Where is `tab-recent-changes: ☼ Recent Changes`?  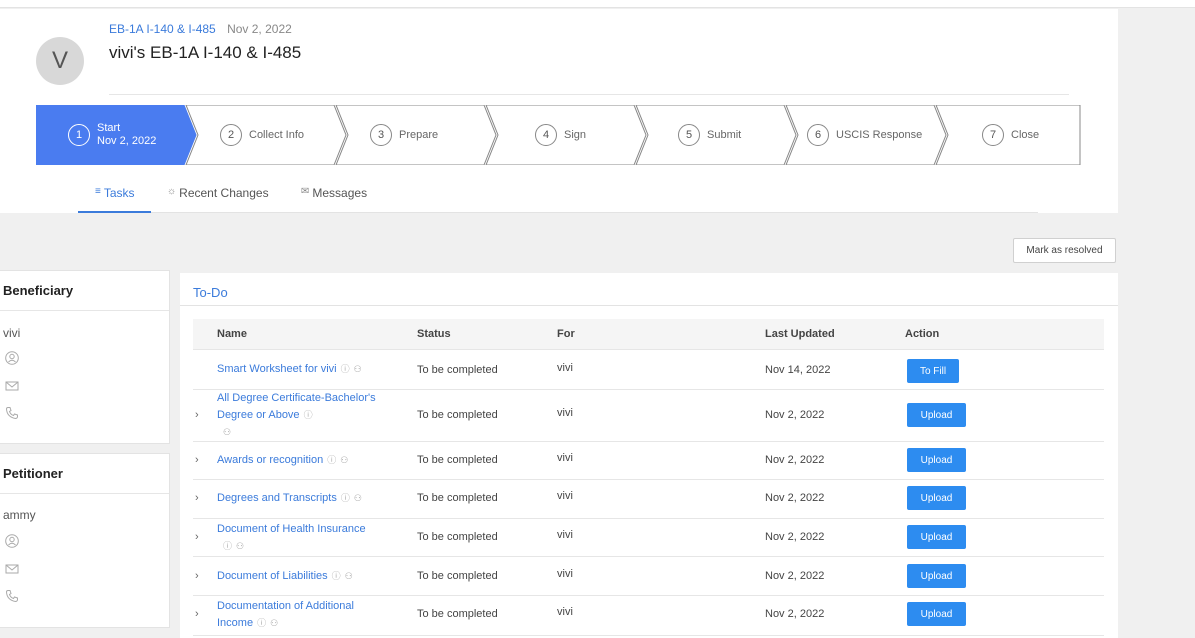
tab-recent-changes: ☼ Recent Changes is located at coordinates (218, 199).